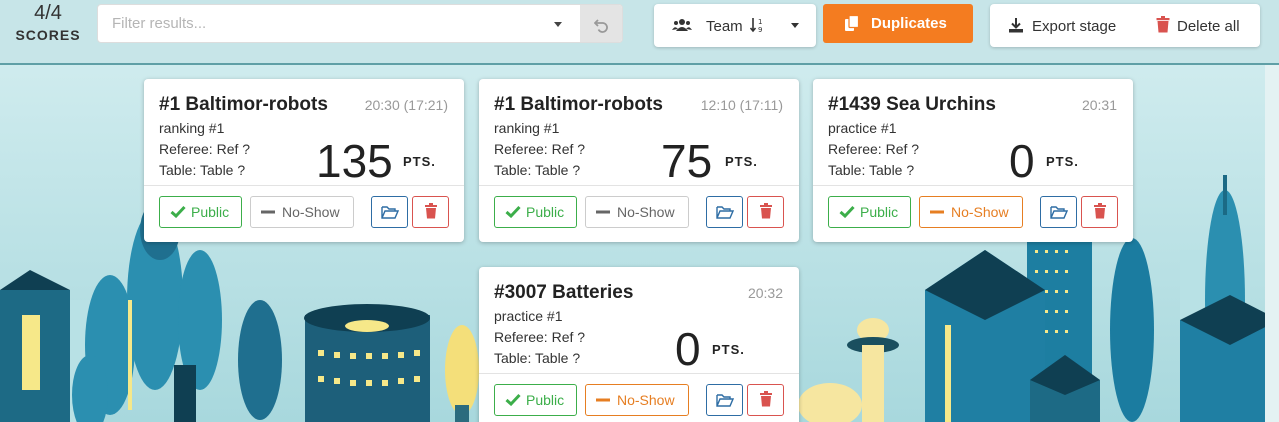  I want to click on score-count-label: SCORES, so click(48, 35).